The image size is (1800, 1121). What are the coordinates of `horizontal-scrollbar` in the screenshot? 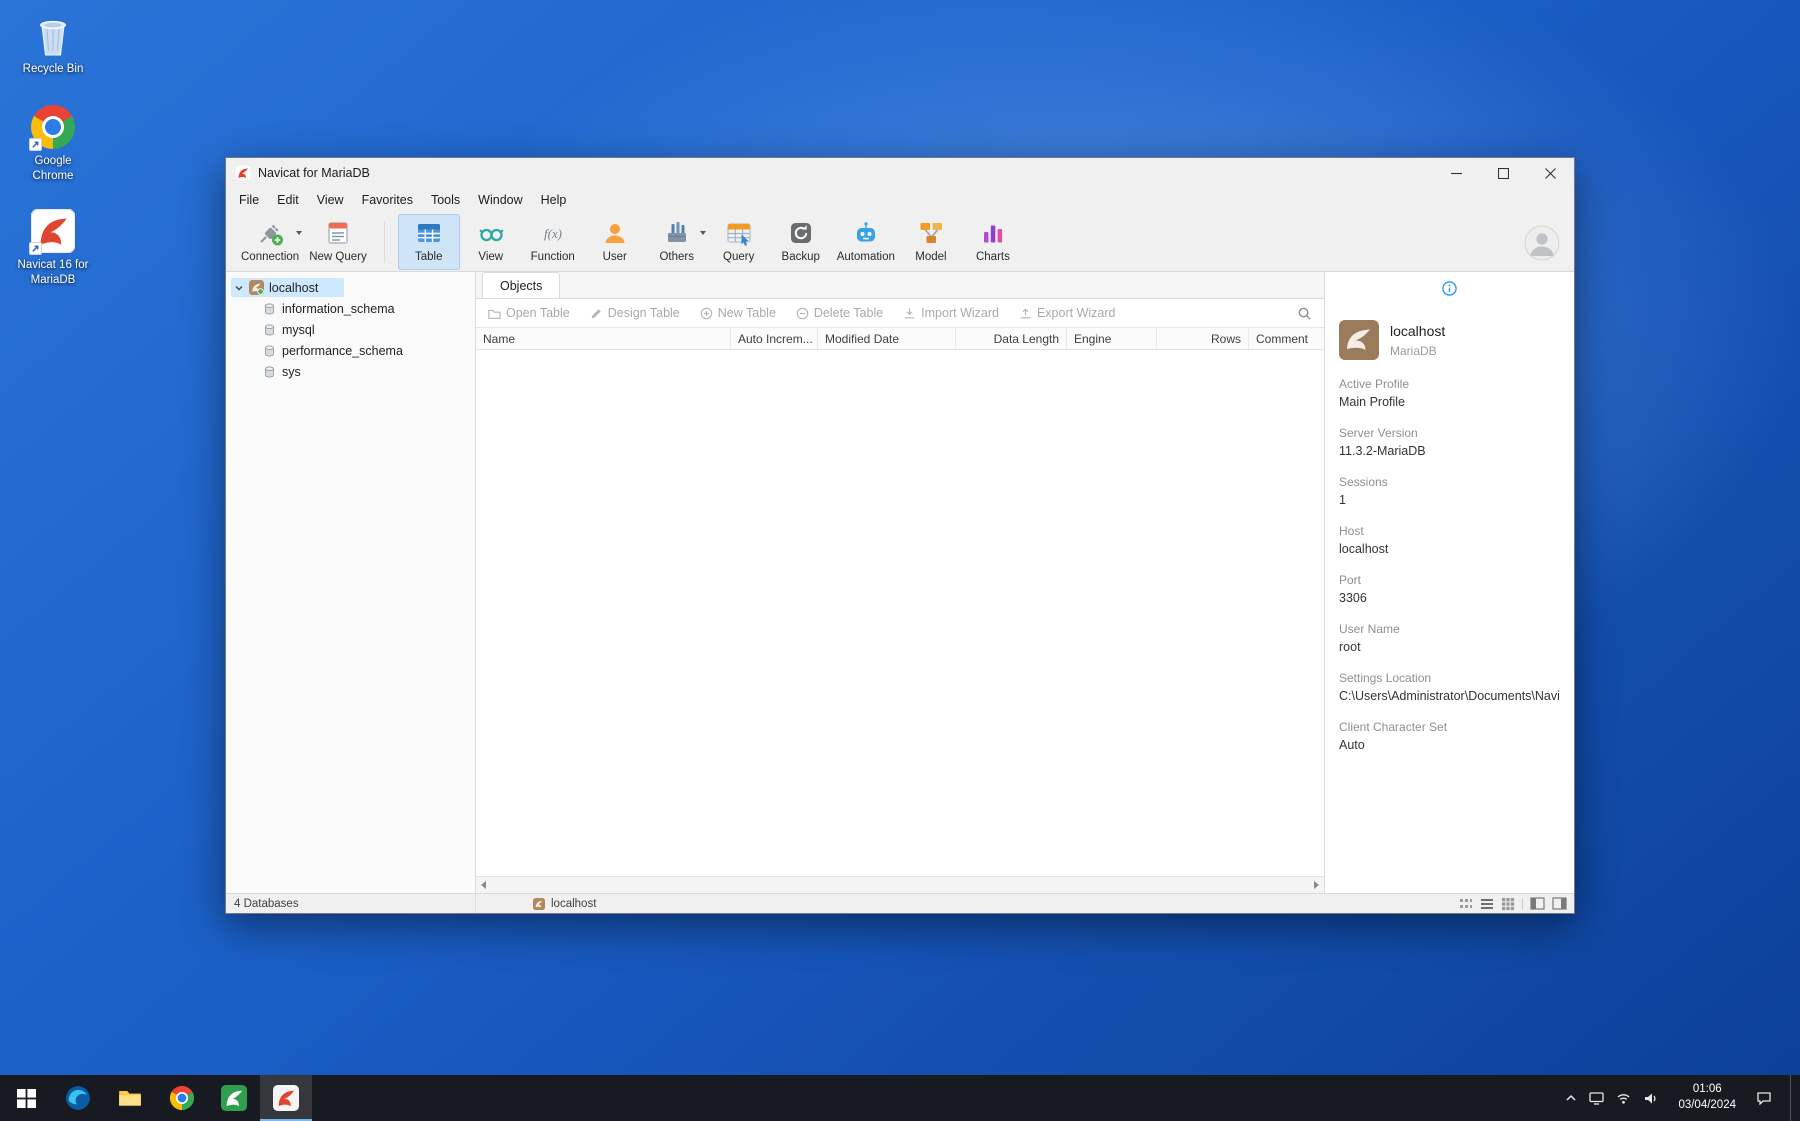 It's located at (900, 884).